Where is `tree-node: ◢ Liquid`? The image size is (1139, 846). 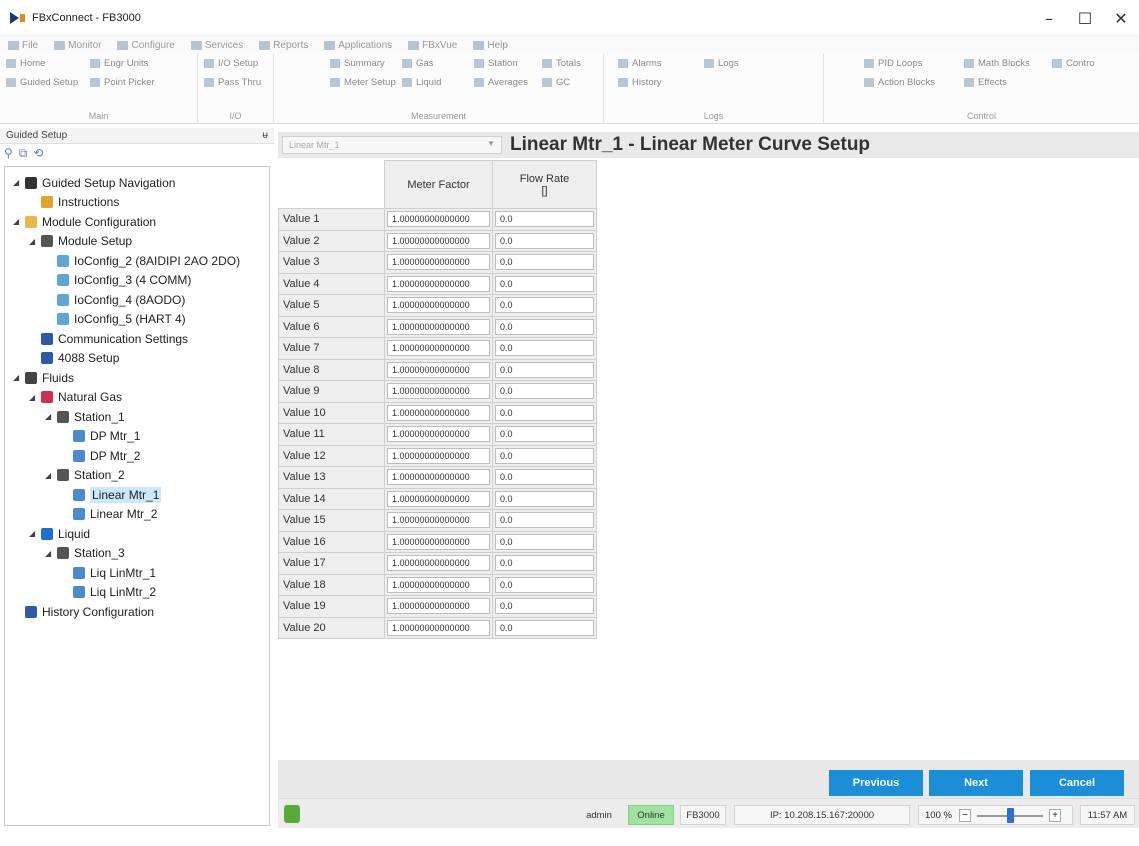
tree-node: ◢ Liquid is located at coordinates (137, 534).